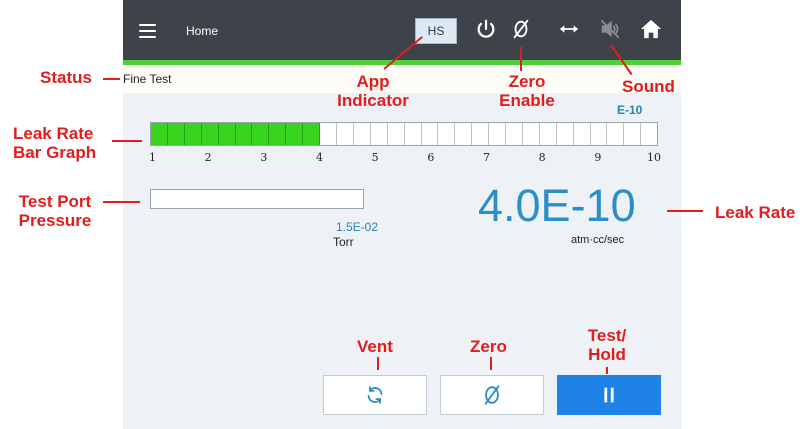 The image size is (811, 429). I want to click on annotation-zero-enable: Zero Enable, so click(527, 91).